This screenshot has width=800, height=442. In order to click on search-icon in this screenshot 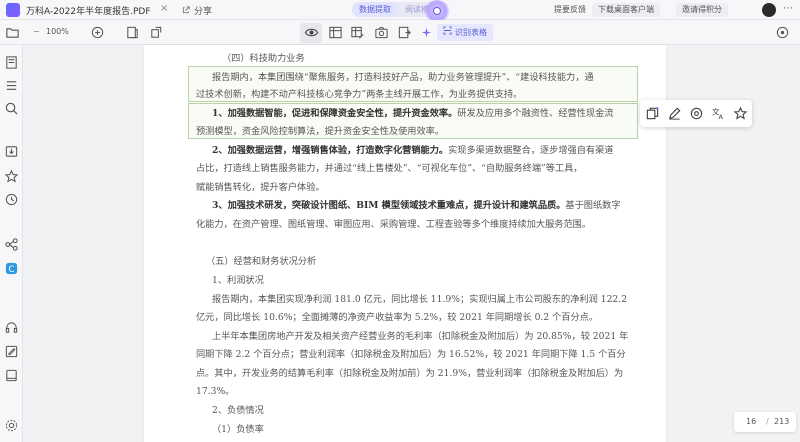, I will do `click(11, 108)`.